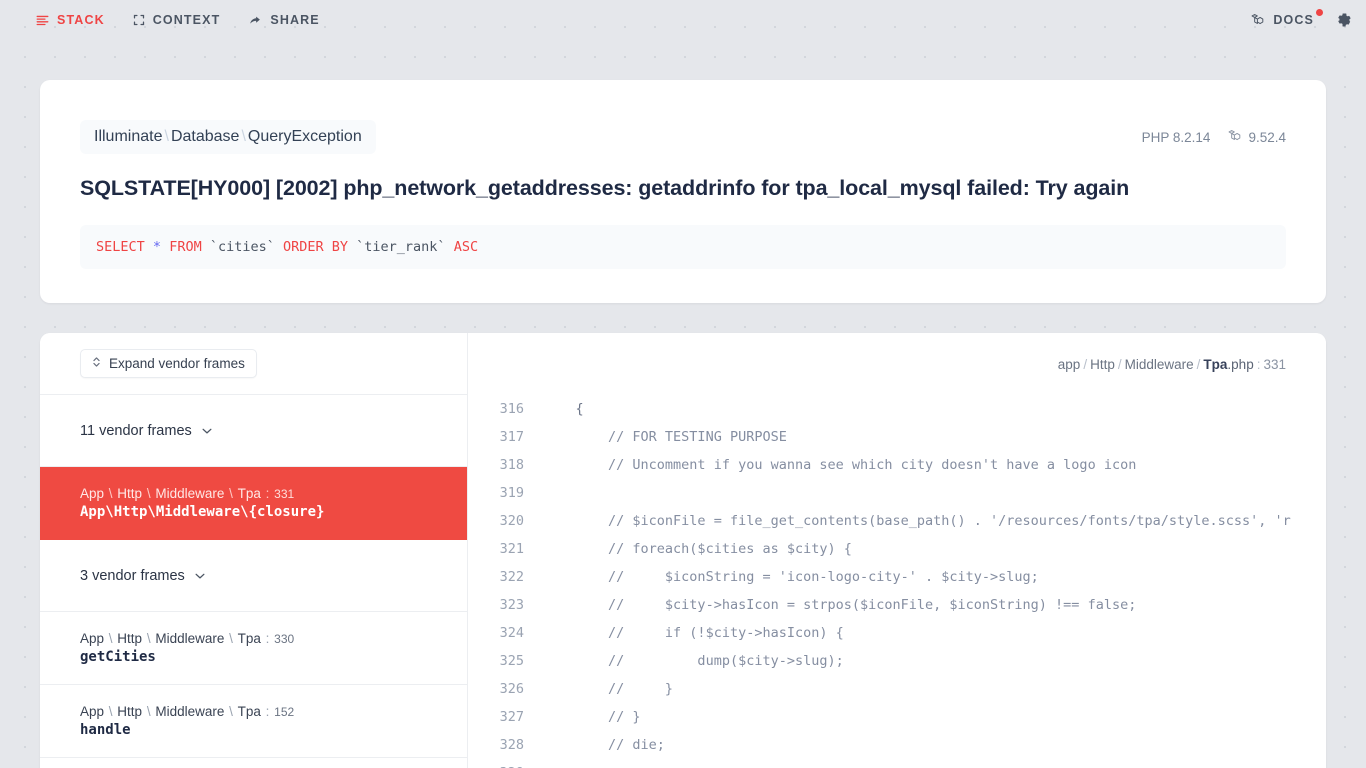  I want to click on code-line-number: 322, so click(511, 577).